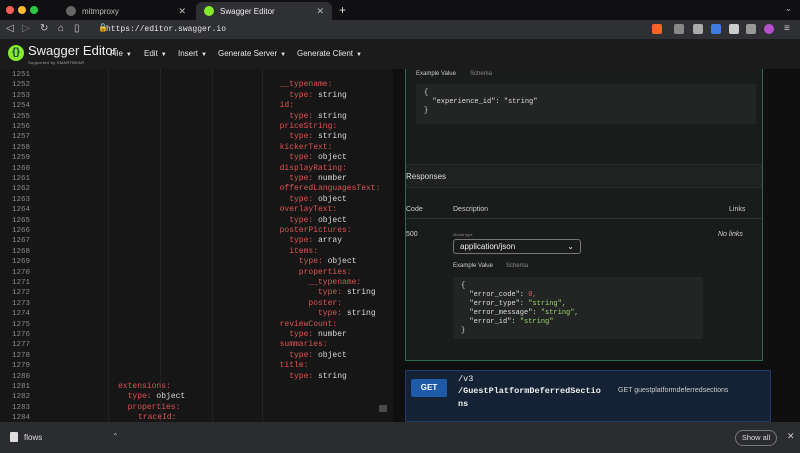  What do you see at coordinates (22, 10) in the screenshot?
I see `minimize-window-dot` at bounding box center [22, 10].